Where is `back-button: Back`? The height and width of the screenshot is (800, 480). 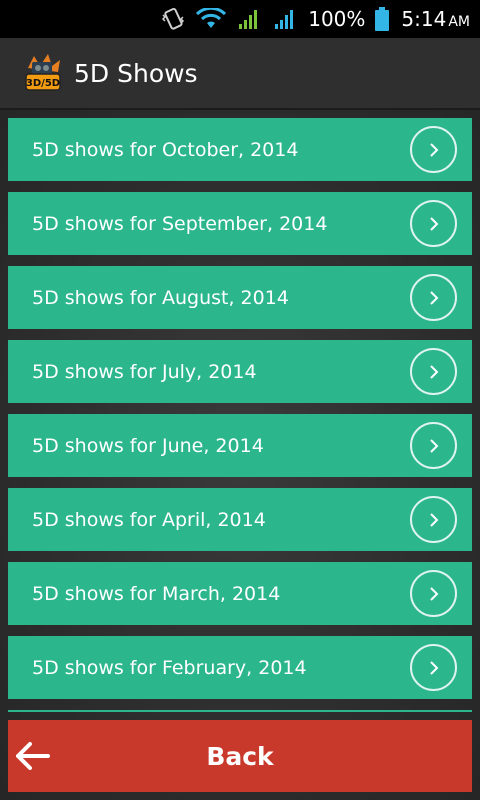 back-button: Back is located at coordinates (240, 756).